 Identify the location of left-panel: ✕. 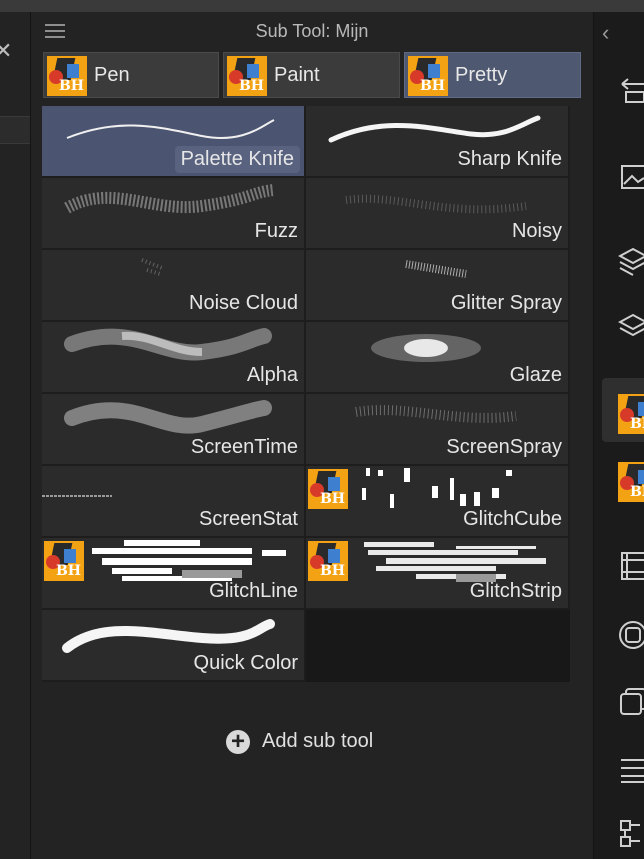
(15, 435).